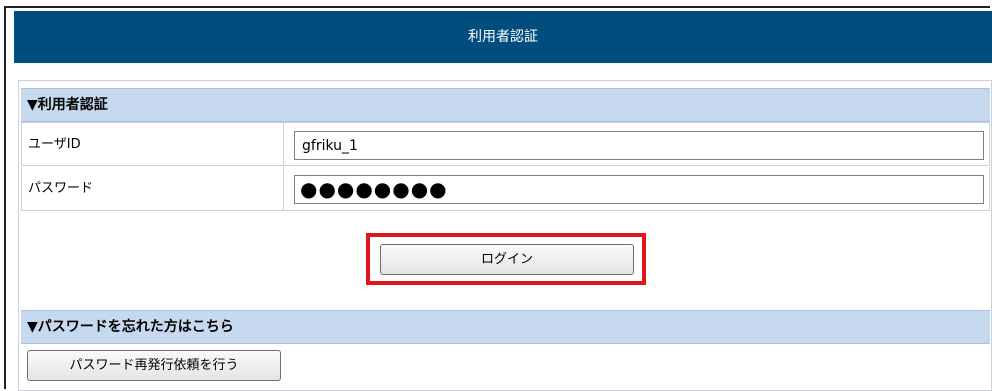  I want to click on login-button: ログイン, so click(507, 259).